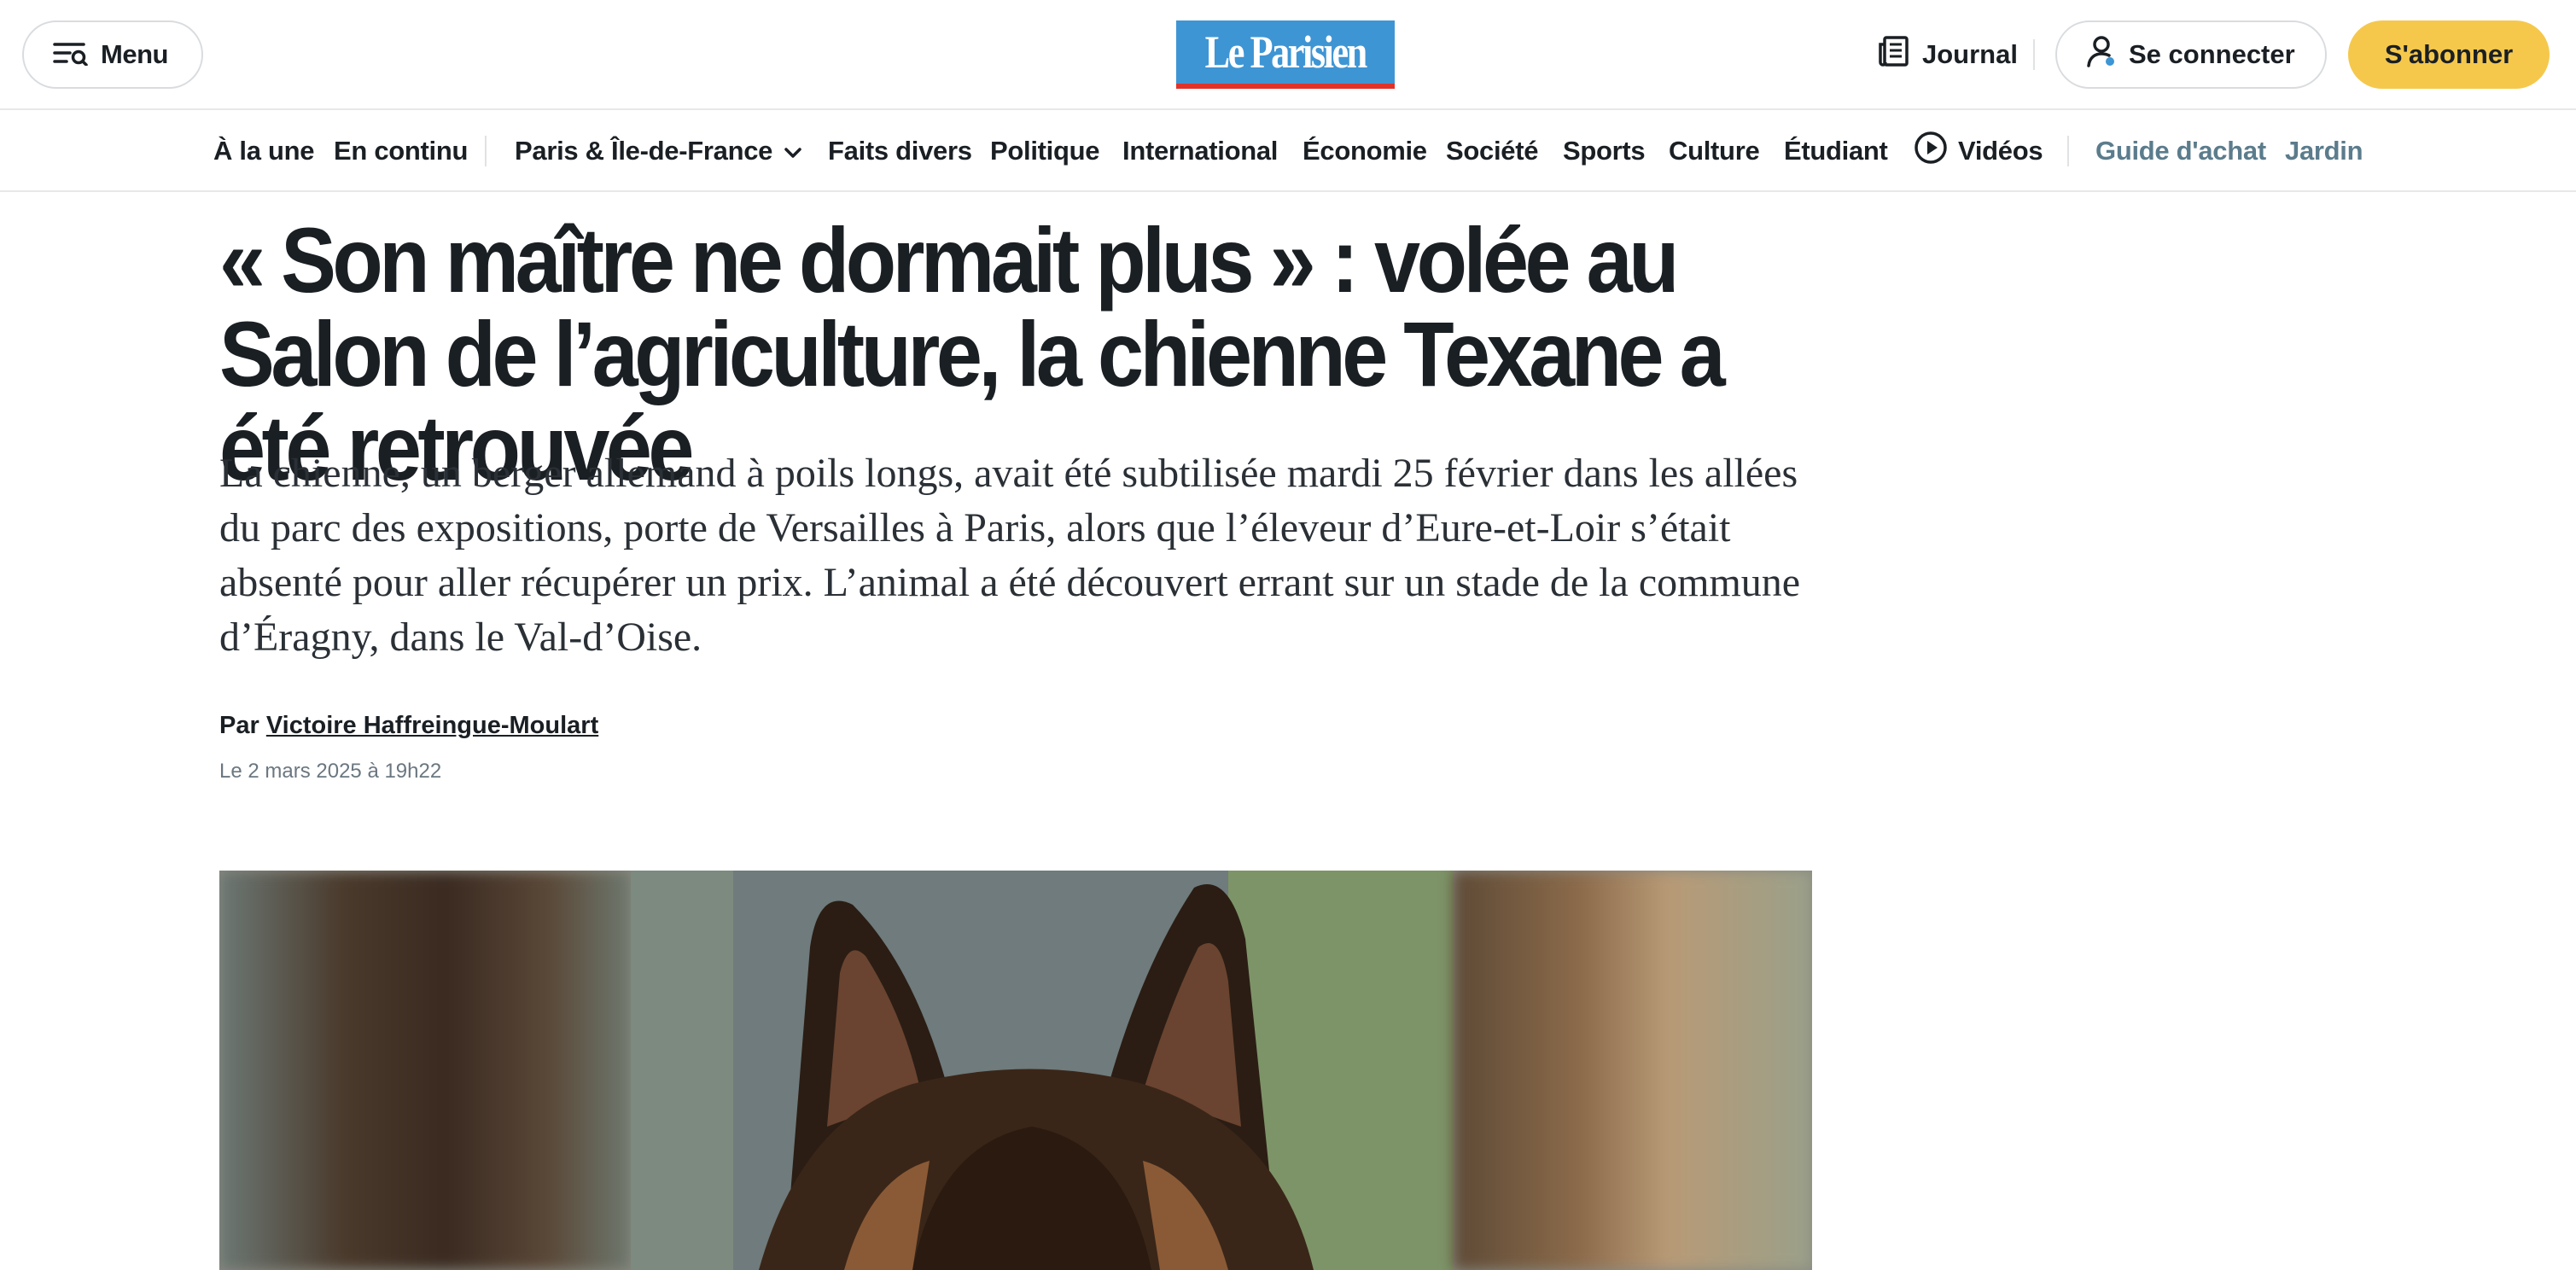 The width and height of the screenshot is (2576, 1270). I want to click on menu-button: Menu, so click(112, 55).